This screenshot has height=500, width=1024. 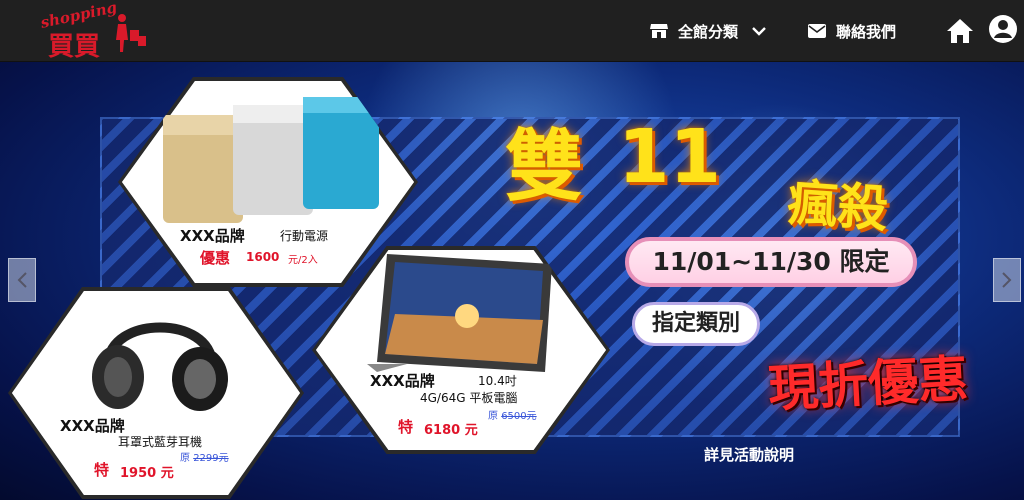 What do you see at coordinates (211, 458) in the screenshot?
I see `orig-value: 2299元` at bounding box center [211, 458].